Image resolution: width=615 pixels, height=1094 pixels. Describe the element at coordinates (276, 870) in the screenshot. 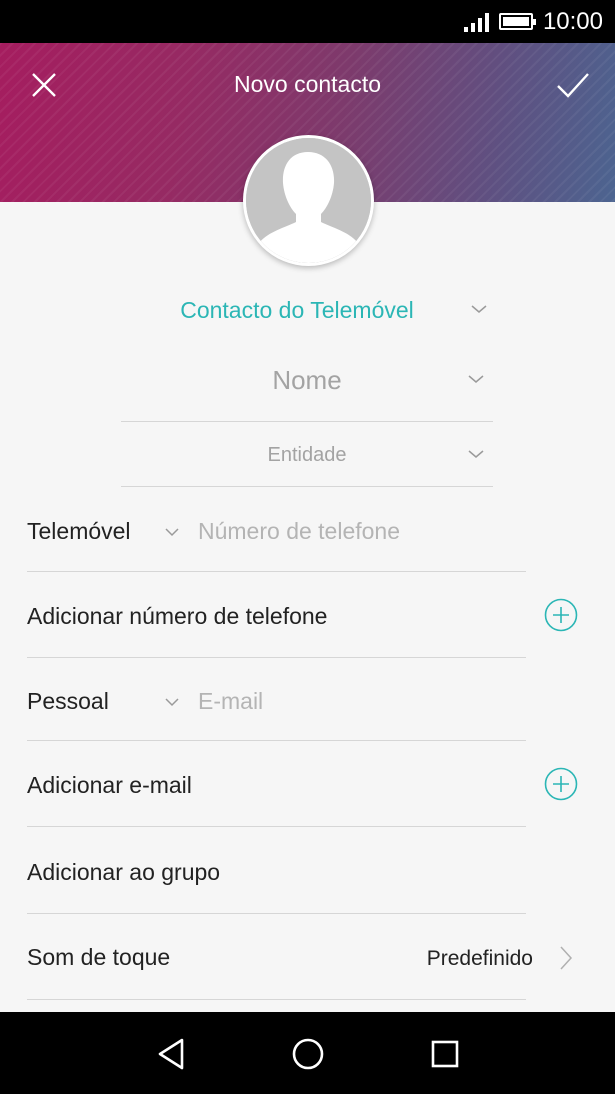

I see `add-group-row: Adicionar ao grupo` at that location.